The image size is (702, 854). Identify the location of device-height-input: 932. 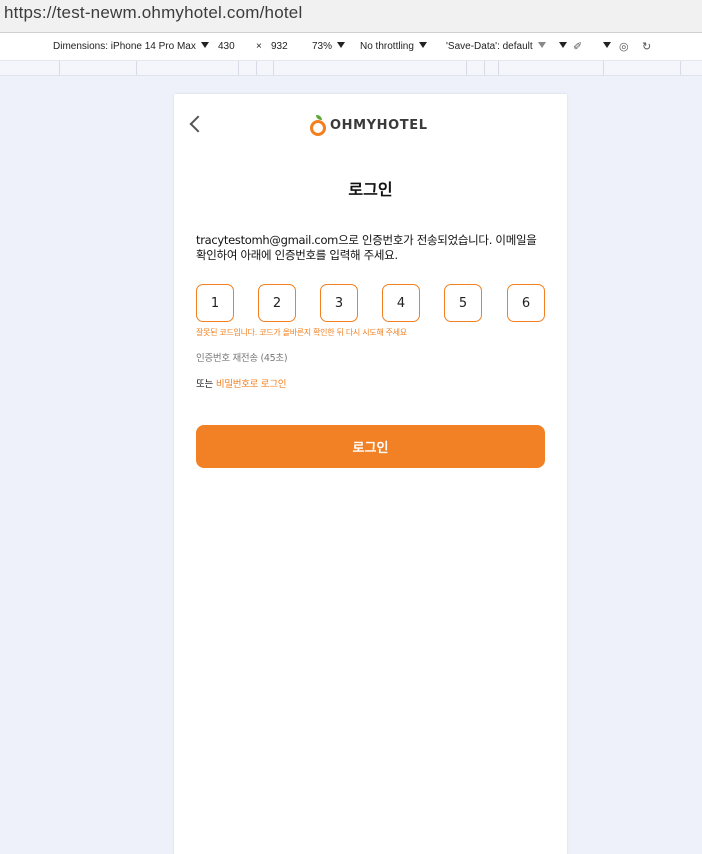
(279, 46).